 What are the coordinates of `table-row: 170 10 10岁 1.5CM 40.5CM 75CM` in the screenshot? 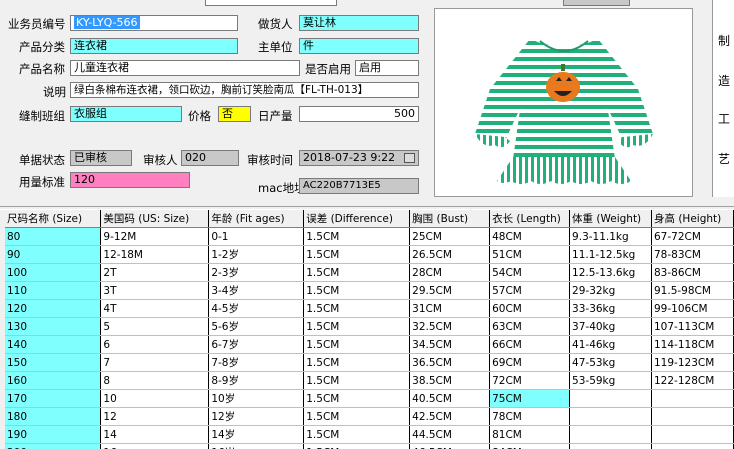 It's located at (369, 398).